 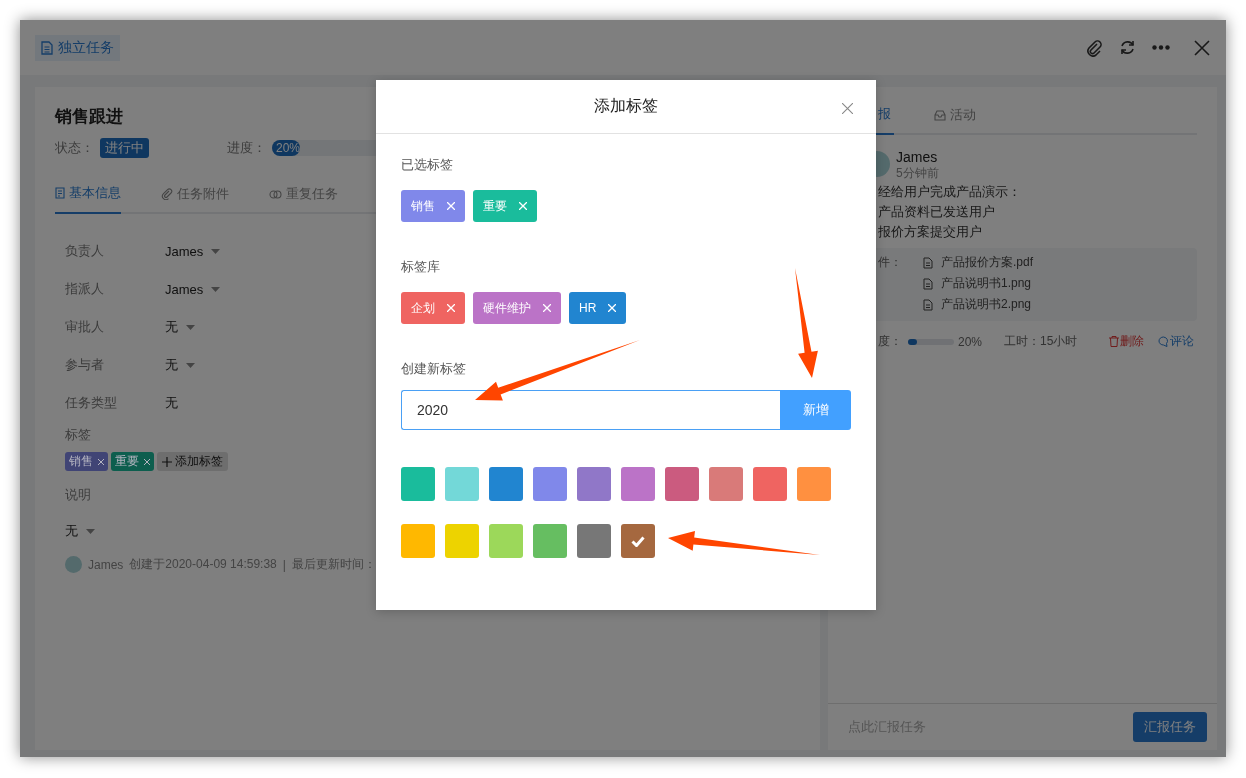 What do you see at coordinates (89, 117) in the screenshot?
I see `task-title: 销售跟进` at bounding box center [89, 117].